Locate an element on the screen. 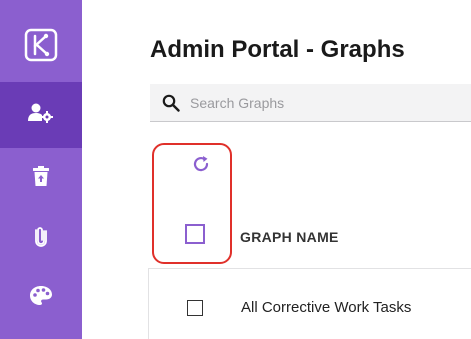 This screenshot has height=339, width=471. page-title: Admin Portal - Graphs is located at coordinates (277, 49).